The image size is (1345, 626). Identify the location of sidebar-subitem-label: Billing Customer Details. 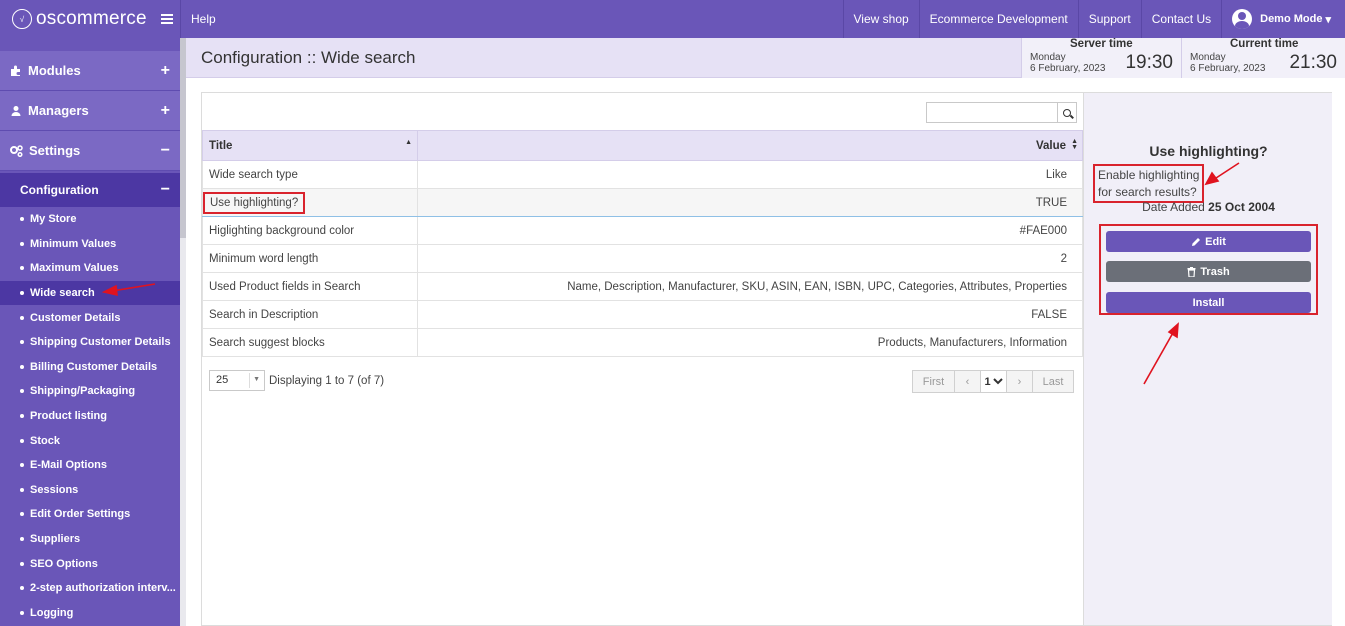
(94, 366).